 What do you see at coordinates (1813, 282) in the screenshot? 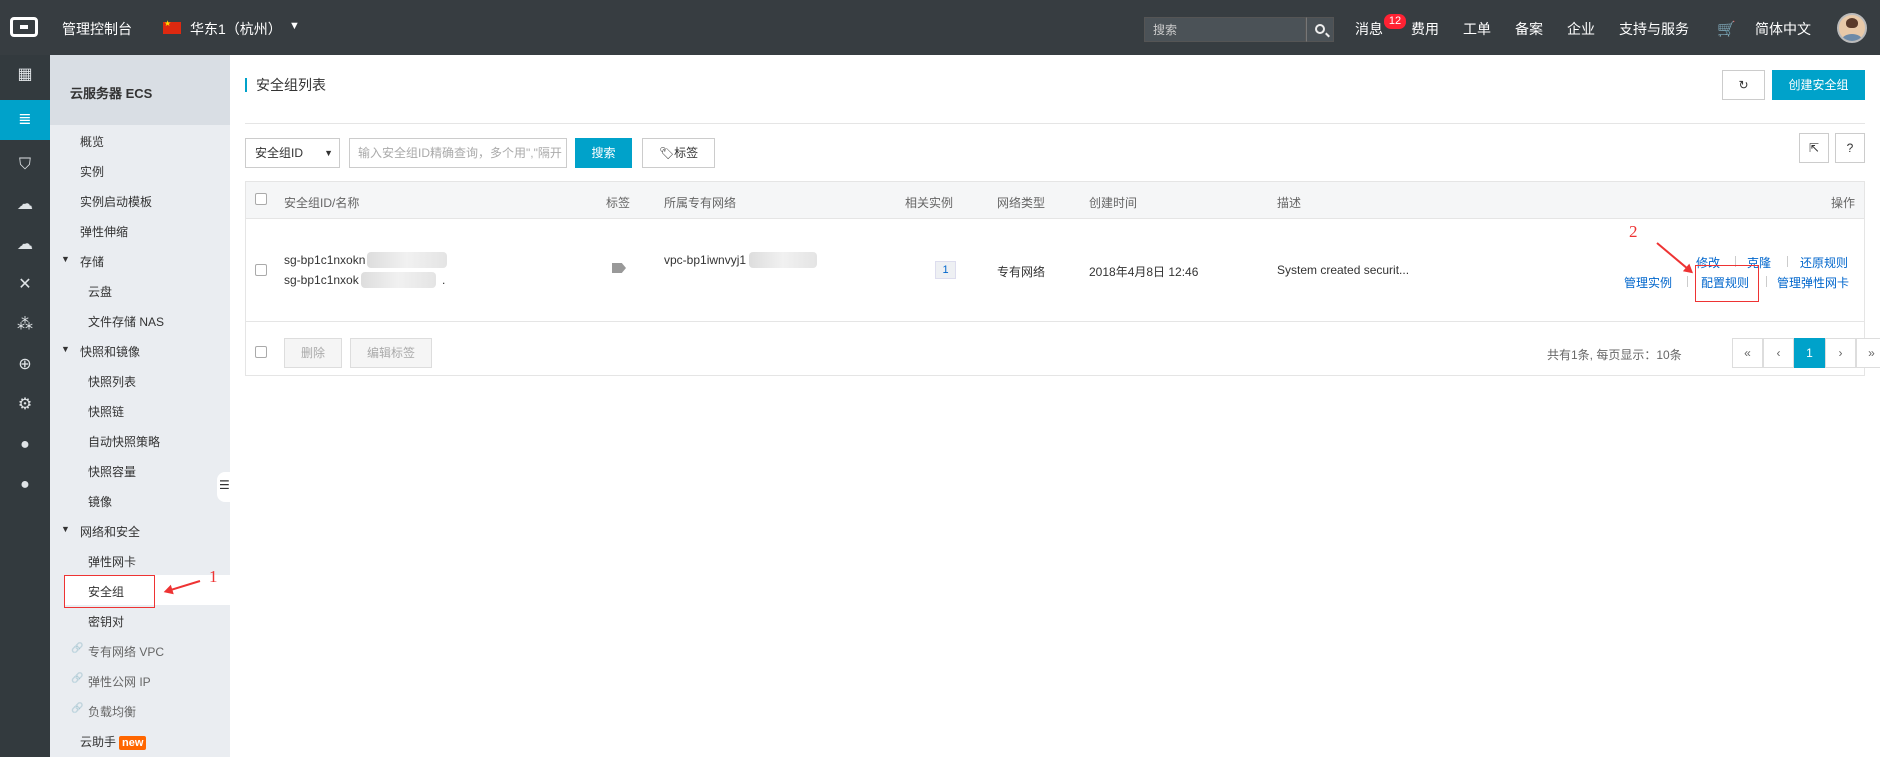
I see `manage-eni-link: 管理弹性网卡` at bounding box center [1813, 282].